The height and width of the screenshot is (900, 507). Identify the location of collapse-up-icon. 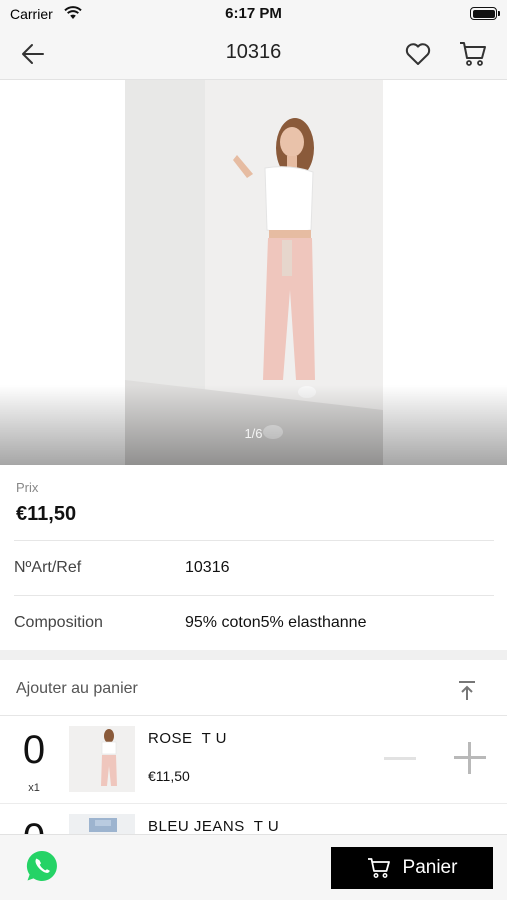
(467, 690).